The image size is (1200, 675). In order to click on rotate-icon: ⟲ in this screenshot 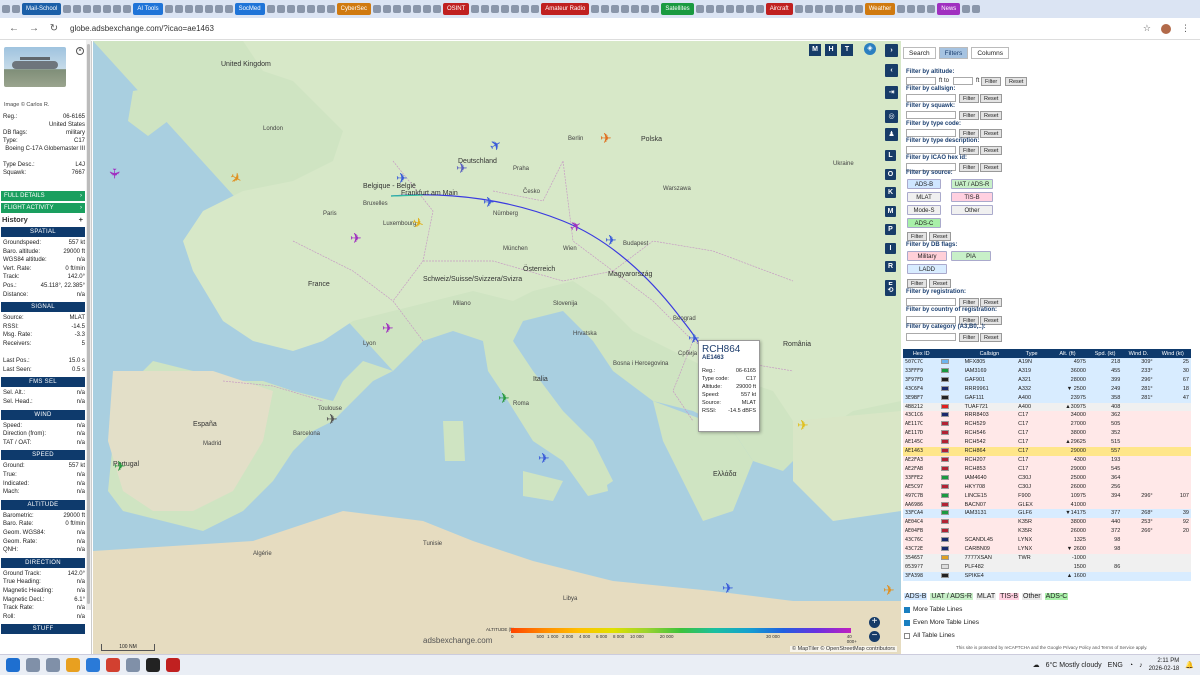, I will do `click(890, 290)`.